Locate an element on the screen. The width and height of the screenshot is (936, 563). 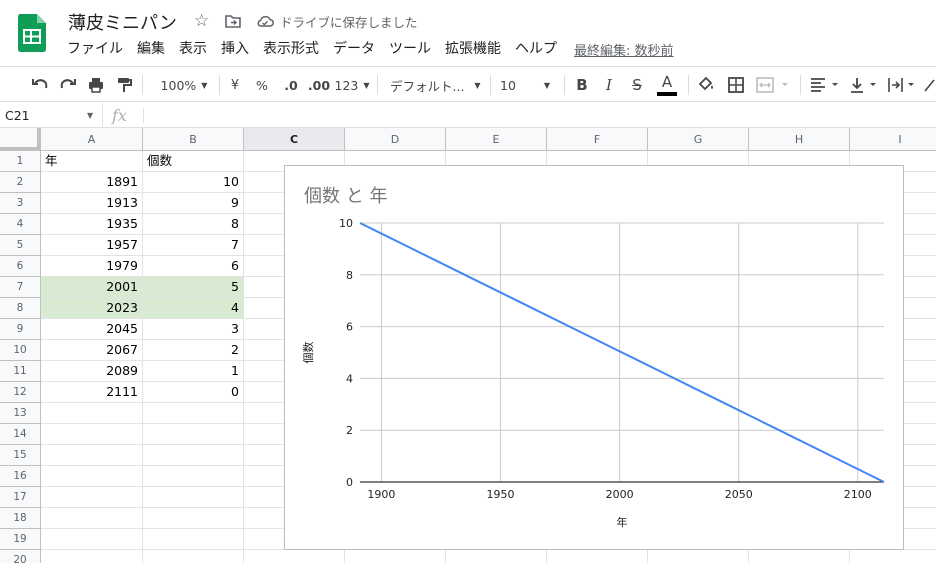
cell-b9: 3 is located at coordinates (193, 329).